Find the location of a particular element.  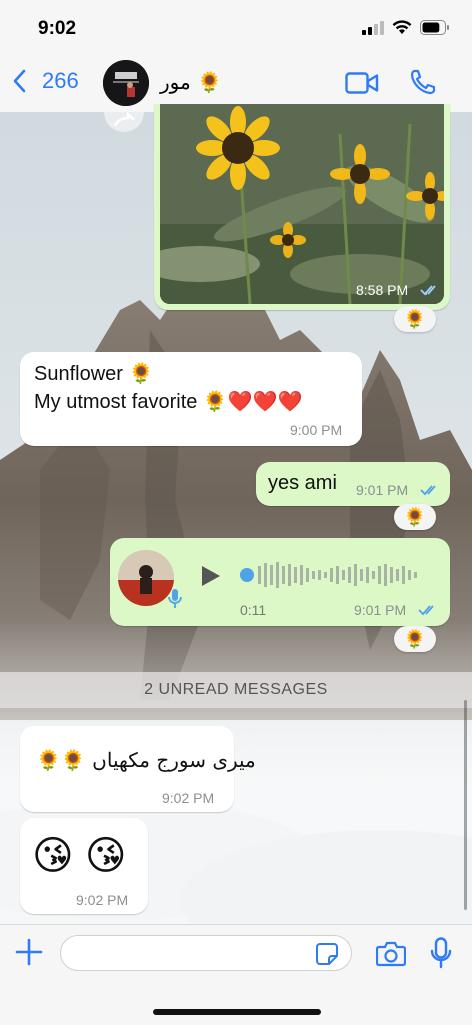

play-icon is located at coordinates (211, 576).